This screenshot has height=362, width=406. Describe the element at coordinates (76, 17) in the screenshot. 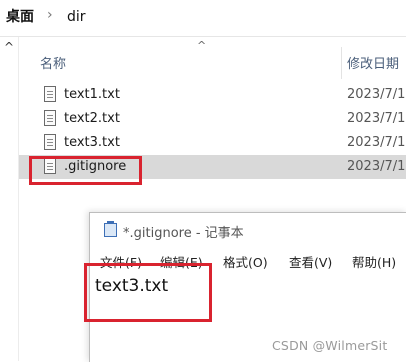

I see `breadcrumb-item-dir: dir` at that location.